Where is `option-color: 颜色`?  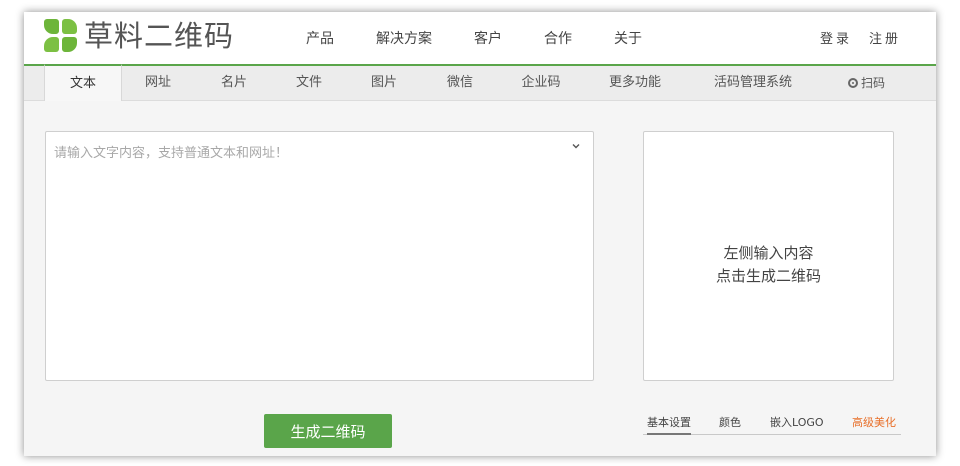 option-color: 颜色 is located at coordinates (730, 422).